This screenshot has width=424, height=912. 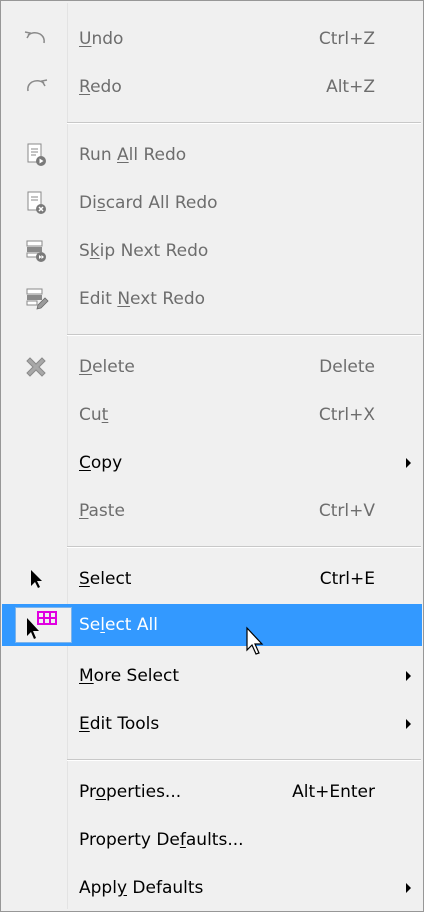 I want to click on shortcut-text: Ctrl+E, so click(x=347, y=579).